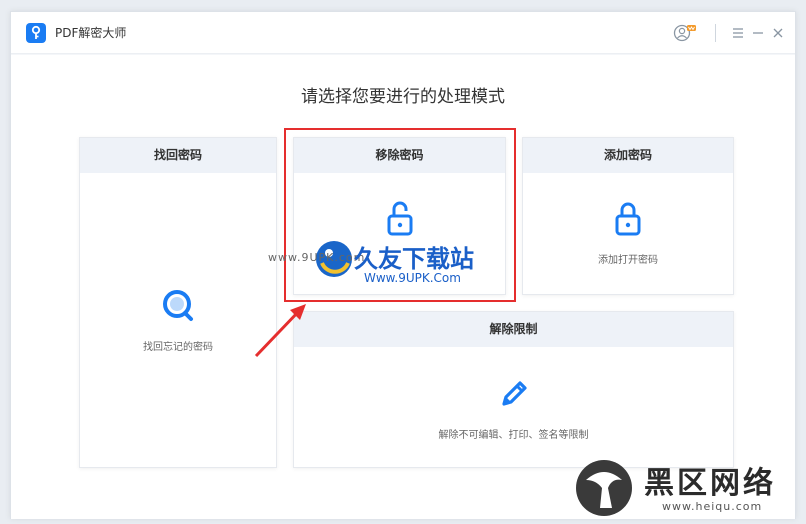 This screenshot has width=806, height=524. I want to click on magnifier-icon, so click(178, 306).